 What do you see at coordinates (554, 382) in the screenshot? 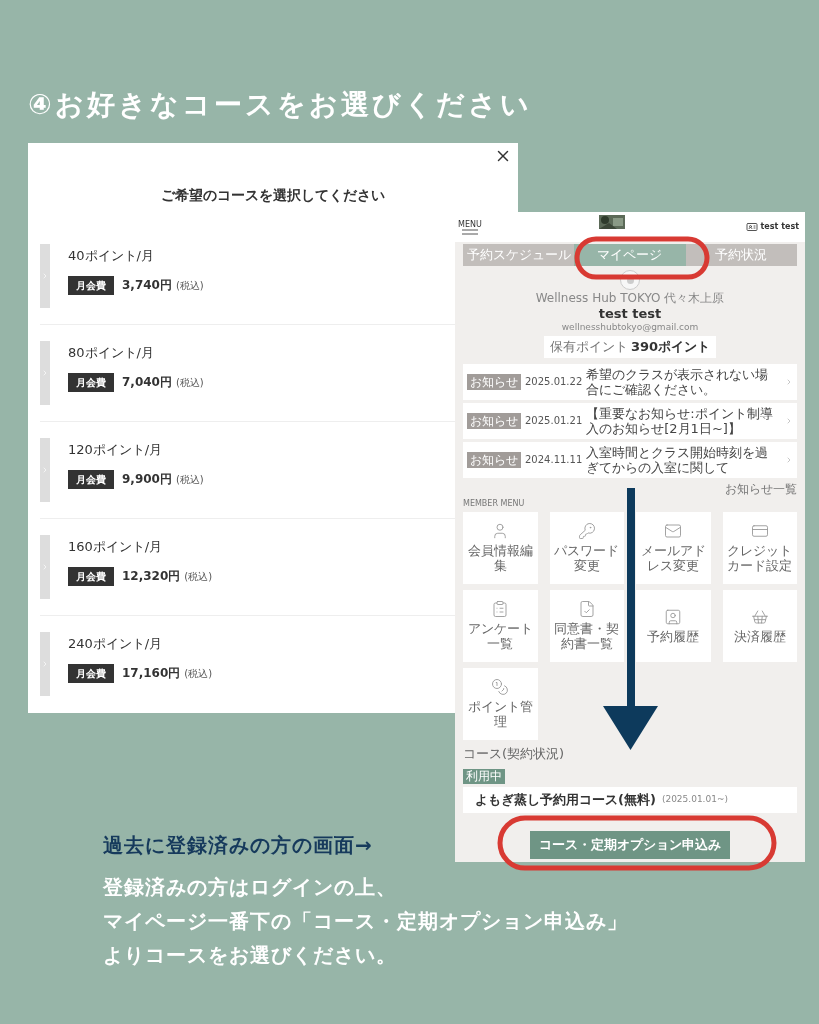
I see `notice-date: 2025.01.22` at bounding box center [554, 382].